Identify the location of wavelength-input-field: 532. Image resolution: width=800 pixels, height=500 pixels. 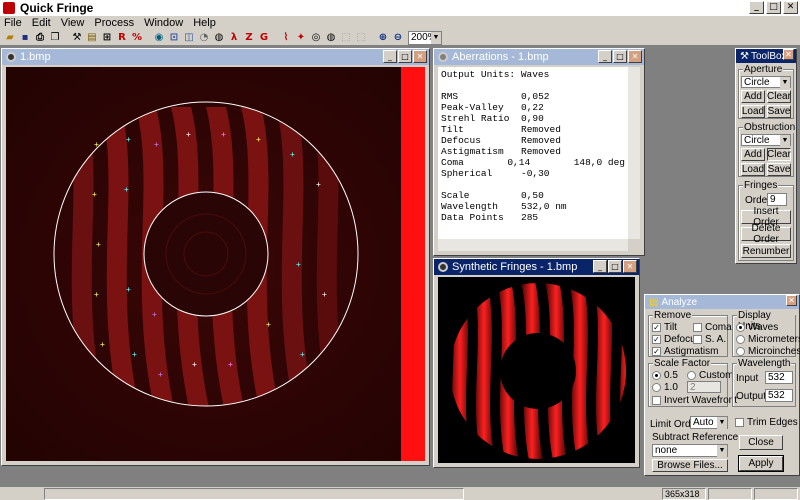
(779, 377).